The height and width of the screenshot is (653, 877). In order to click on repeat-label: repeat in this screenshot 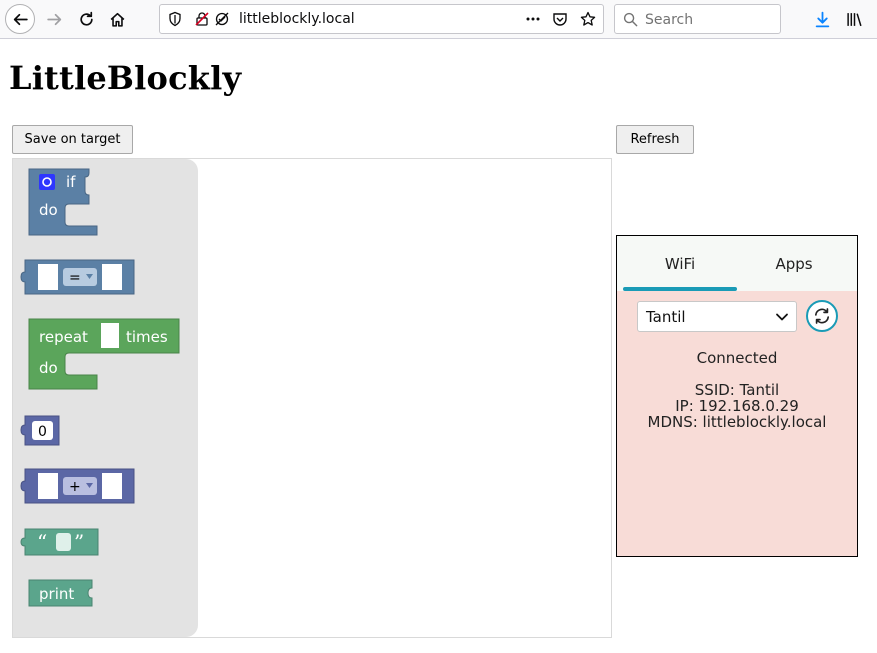, I will do `click(63, 337)`.